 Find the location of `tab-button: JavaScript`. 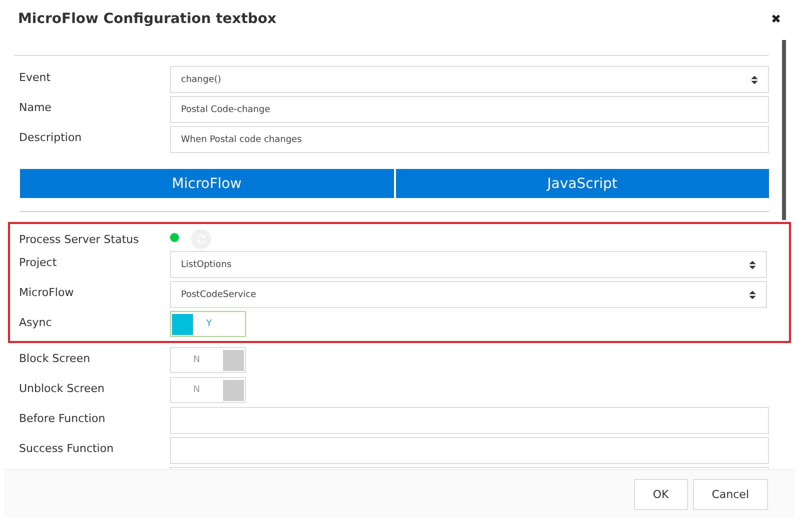

tab-button: JavaScript is located at coordinates (582, 183).